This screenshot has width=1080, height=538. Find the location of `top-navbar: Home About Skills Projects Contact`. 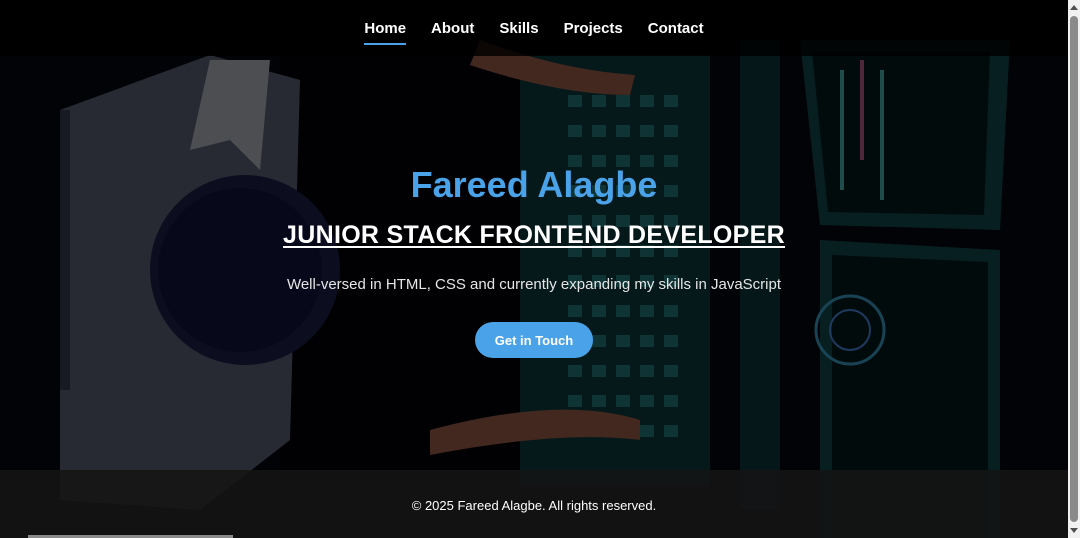

top-navbar: Home About Skills Projects Contact is located at coordinates (534, 28).